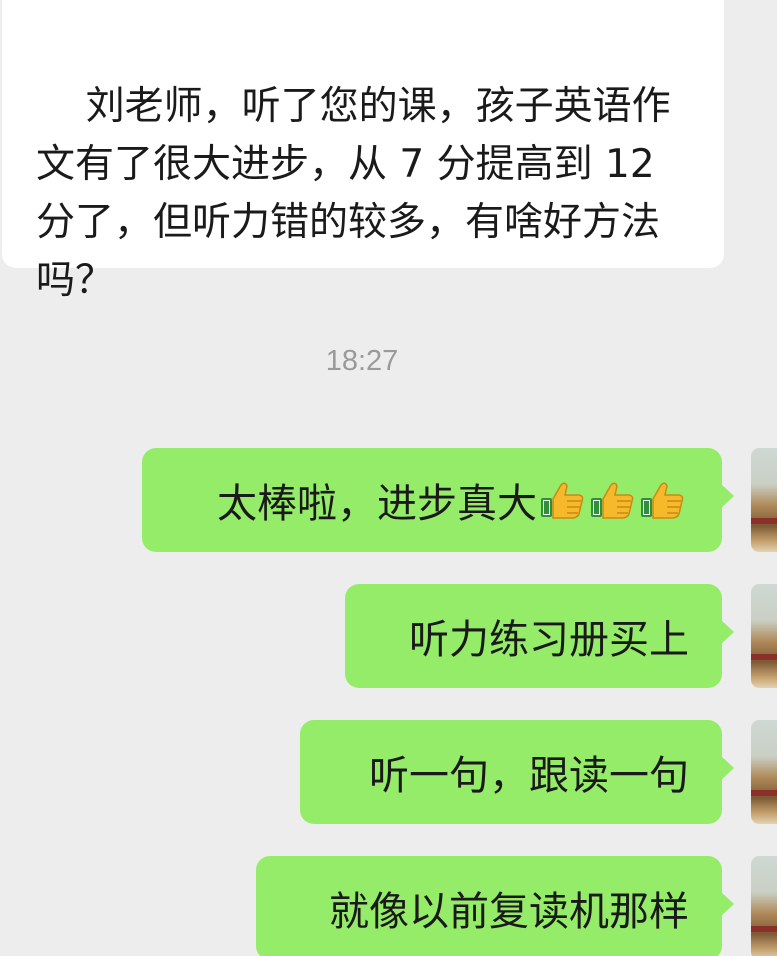 This screenshot has height=956, width=777. I want to click on outgoing-message-bubble: 听力练习册买上, so click(539, 636).